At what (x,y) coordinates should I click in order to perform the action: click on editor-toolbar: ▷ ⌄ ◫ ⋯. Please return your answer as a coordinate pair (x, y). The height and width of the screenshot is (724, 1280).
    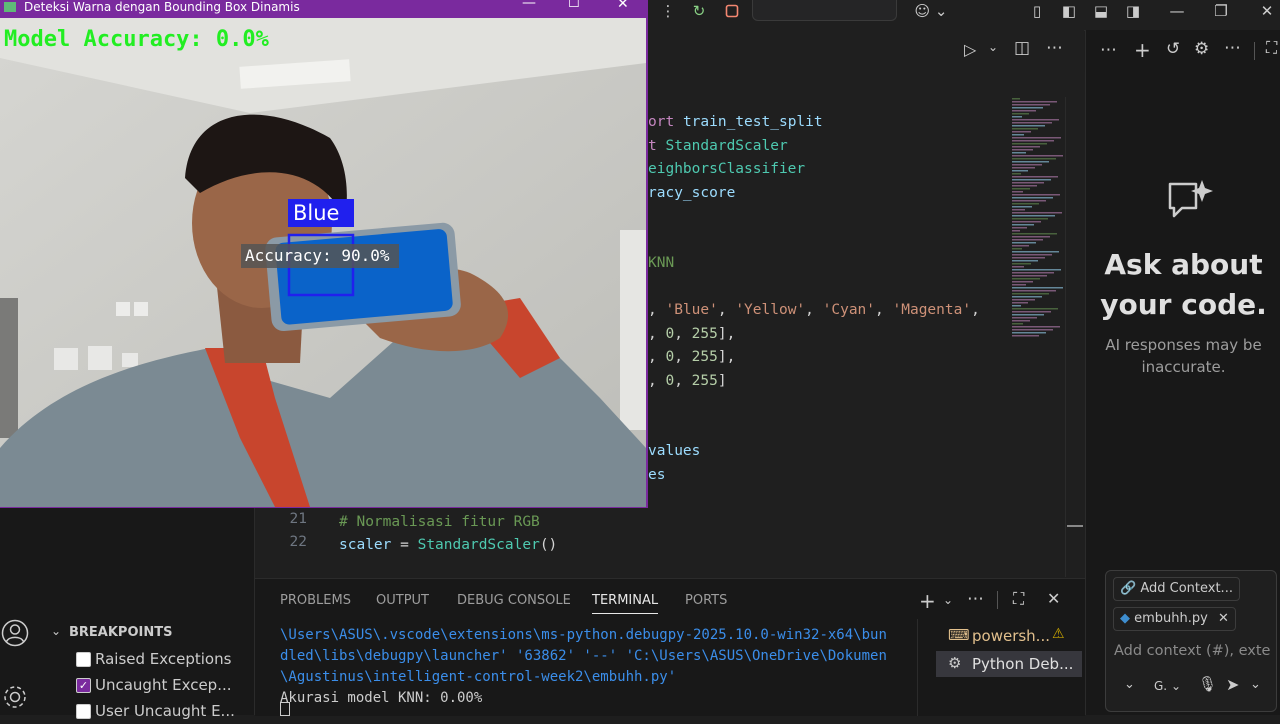
    Looking at the image, I should click on (866, 51).